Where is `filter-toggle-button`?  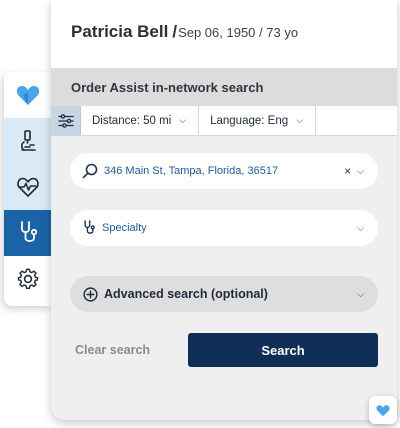 filter-toggle-button is located at coordinates (66, 120).